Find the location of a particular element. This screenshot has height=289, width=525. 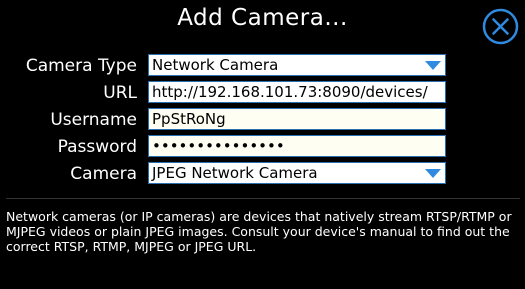

close-button is located at coordinates (500, 26).